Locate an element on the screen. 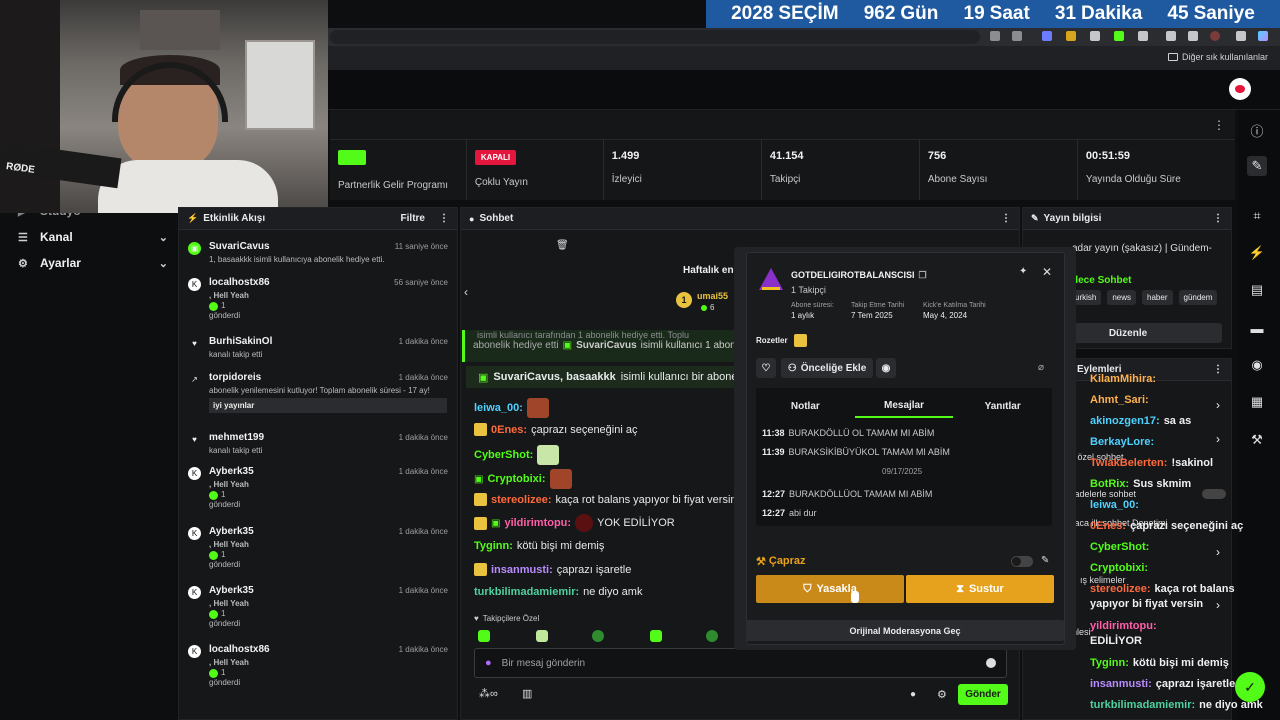 The height and width of the screenshot is (720, 1280). info-icon: ⓘ is located at coordinates (1257, 130).